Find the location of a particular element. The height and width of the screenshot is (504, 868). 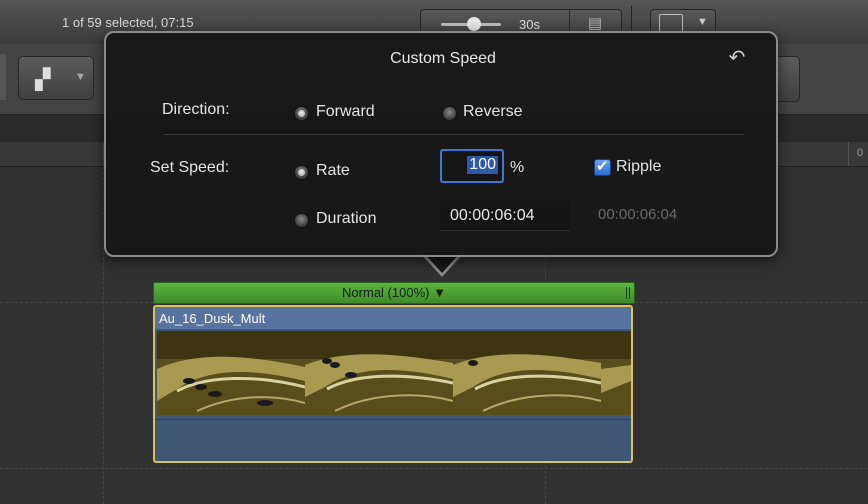

original-duration: 00:00:06:04 is located at coordinates (638, 214).